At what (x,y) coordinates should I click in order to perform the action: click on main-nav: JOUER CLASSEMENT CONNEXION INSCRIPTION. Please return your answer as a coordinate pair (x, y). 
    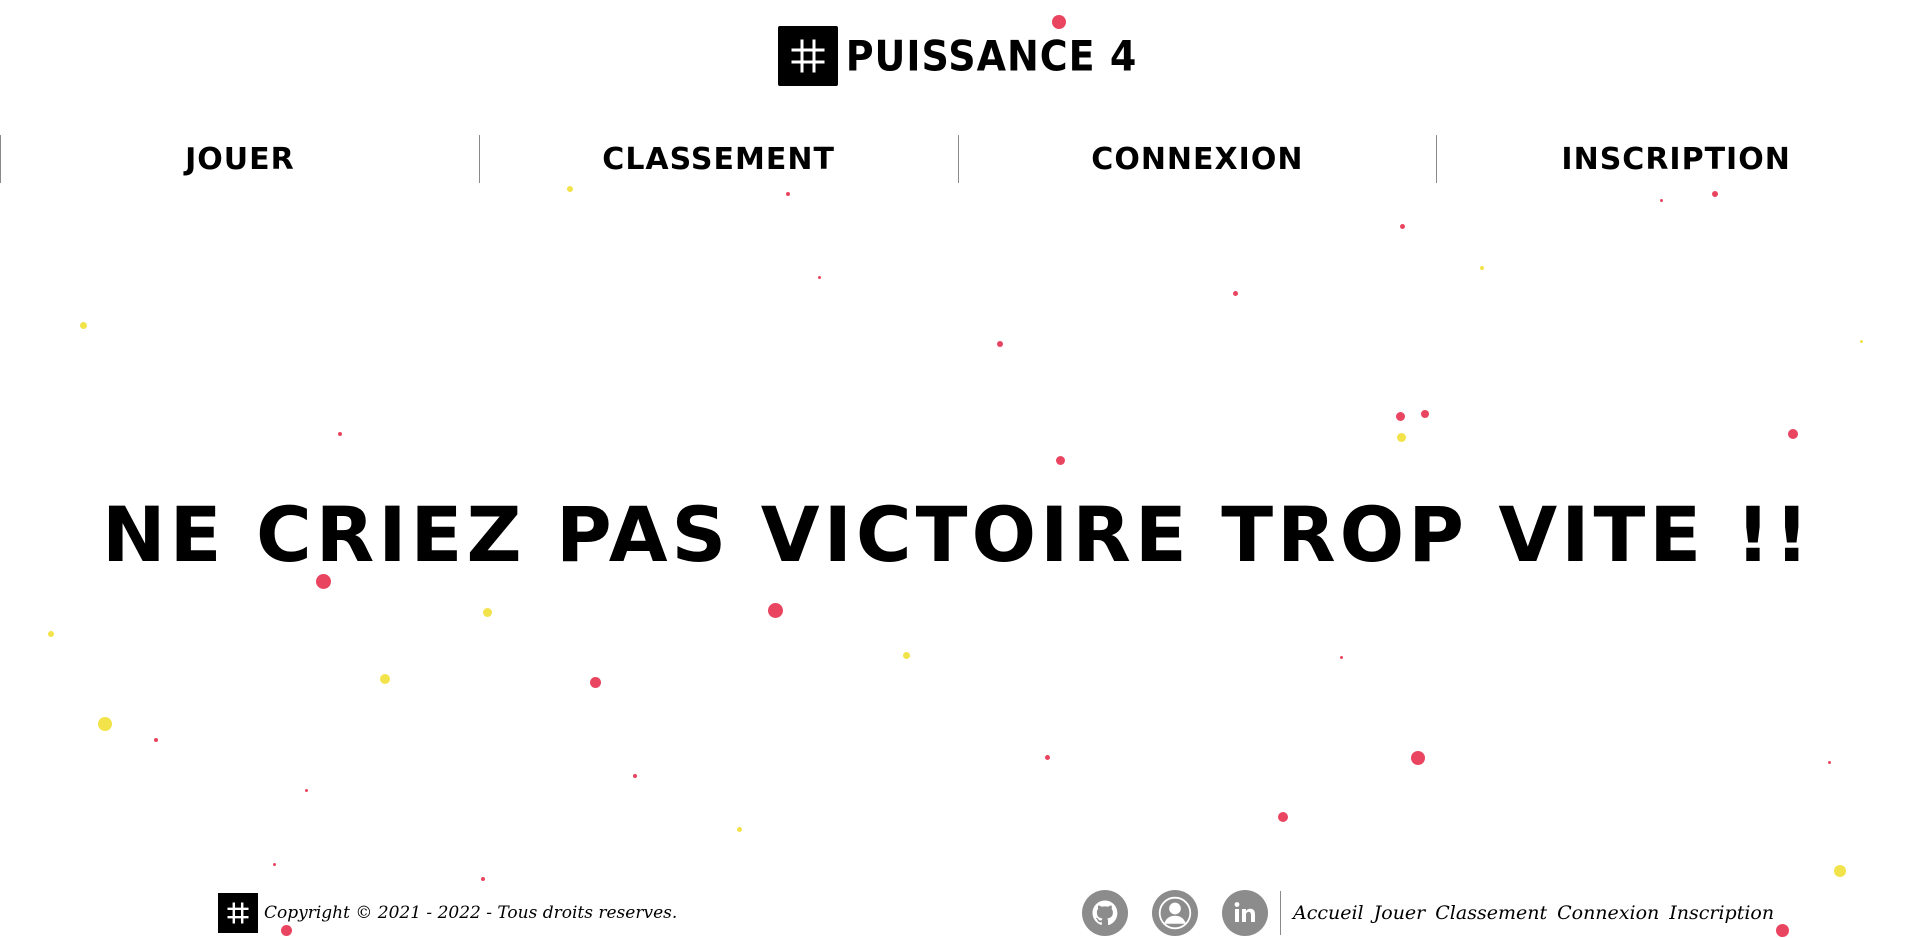
    Looking at the image, I should click on (957, 159).